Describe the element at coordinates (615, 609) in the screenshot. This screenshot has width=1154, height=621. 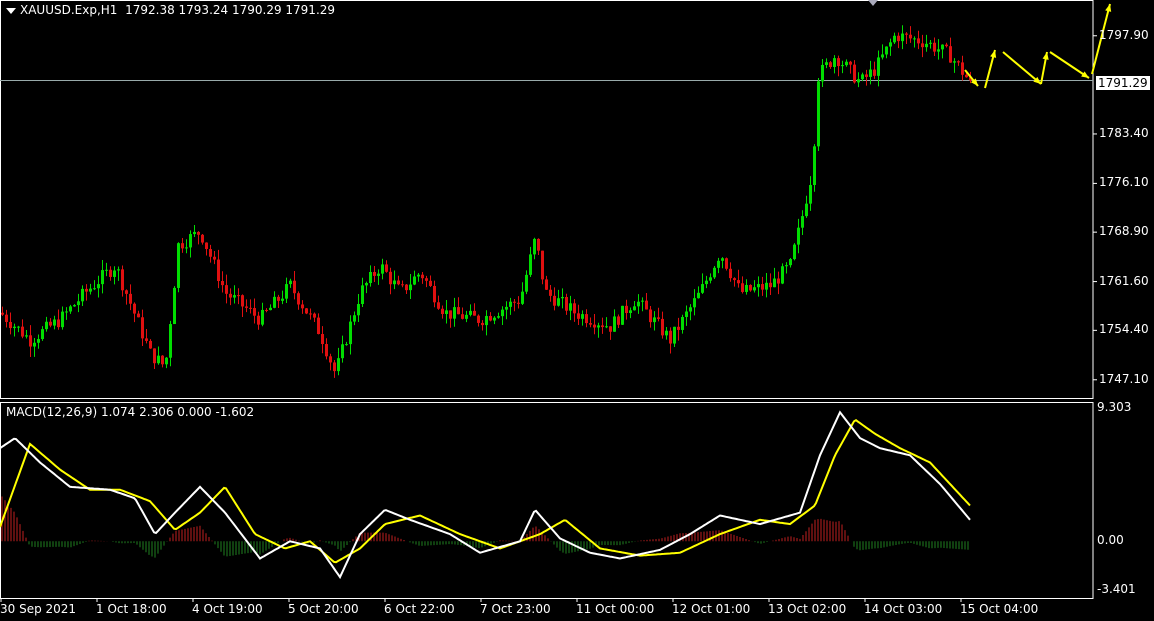
I see `time-tick-label: 11 Oct 00:00` at that location.